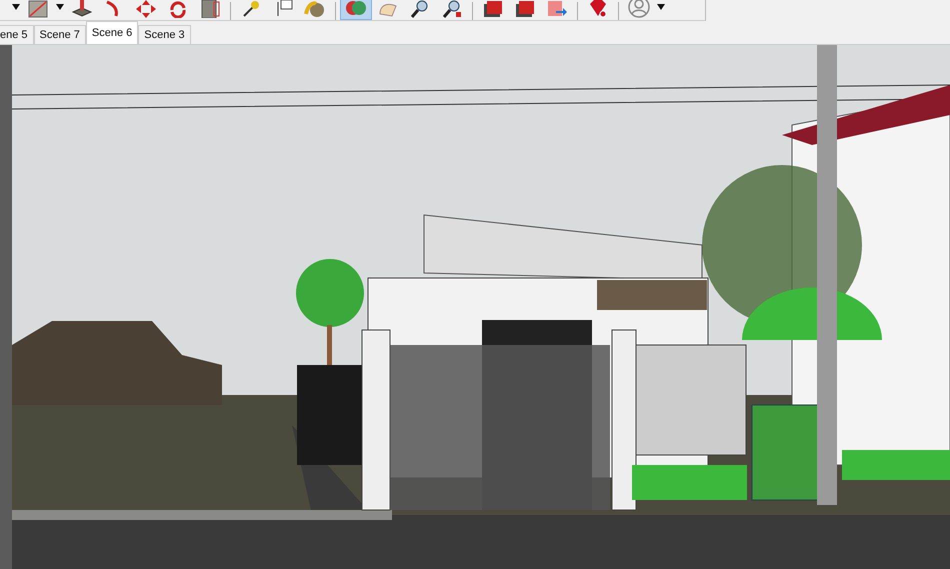 This screenshot has height=569, width=950. What do you see at coordinates (112, 32) in the screenshot?
I see `scene-tab: Scene 6` at bounding box center [112, 32].